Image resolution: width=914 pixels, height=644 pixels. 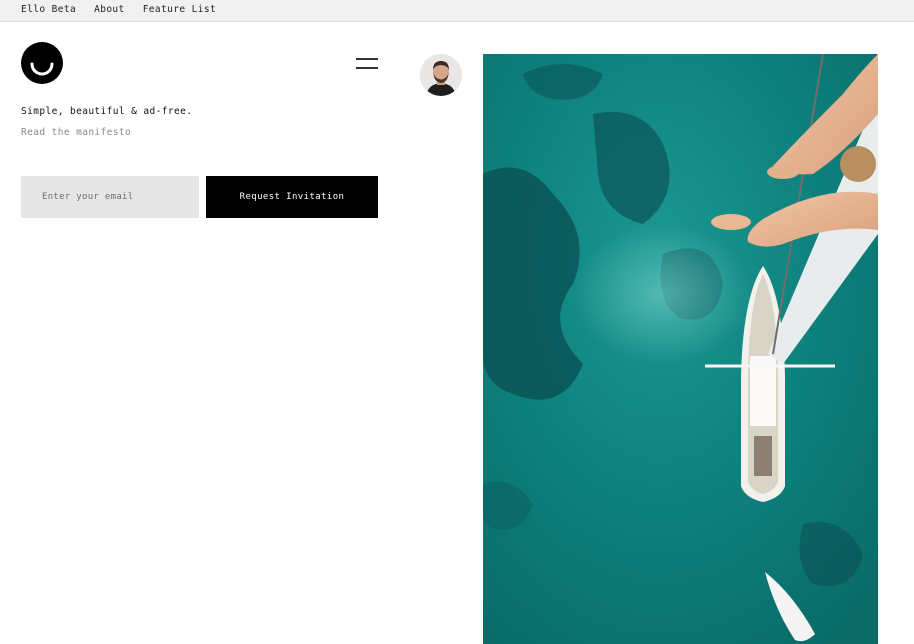 What do you see at coordinates (110, 197) in the screenshot?
I see `email-input` at bounding box center [110, 197].